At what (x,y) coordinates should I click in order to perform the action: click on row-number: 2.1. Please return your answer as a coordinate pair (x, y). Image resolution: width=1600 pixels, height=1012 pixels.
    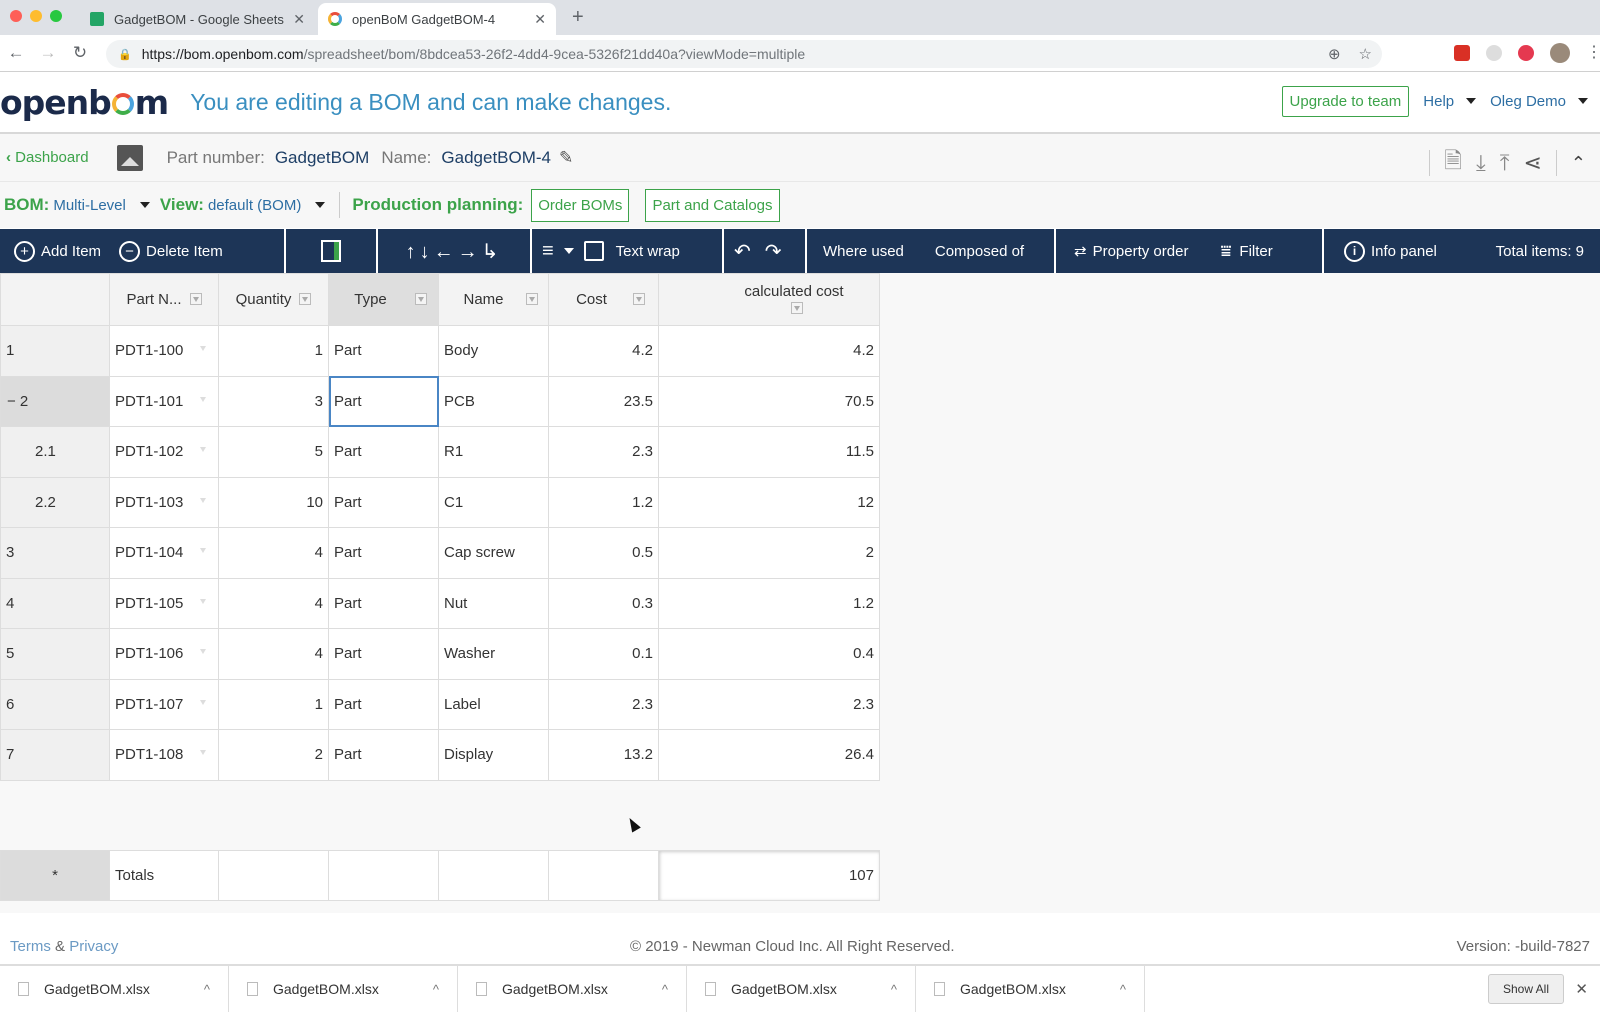
    Looking at the image, I should click on (55, 452).